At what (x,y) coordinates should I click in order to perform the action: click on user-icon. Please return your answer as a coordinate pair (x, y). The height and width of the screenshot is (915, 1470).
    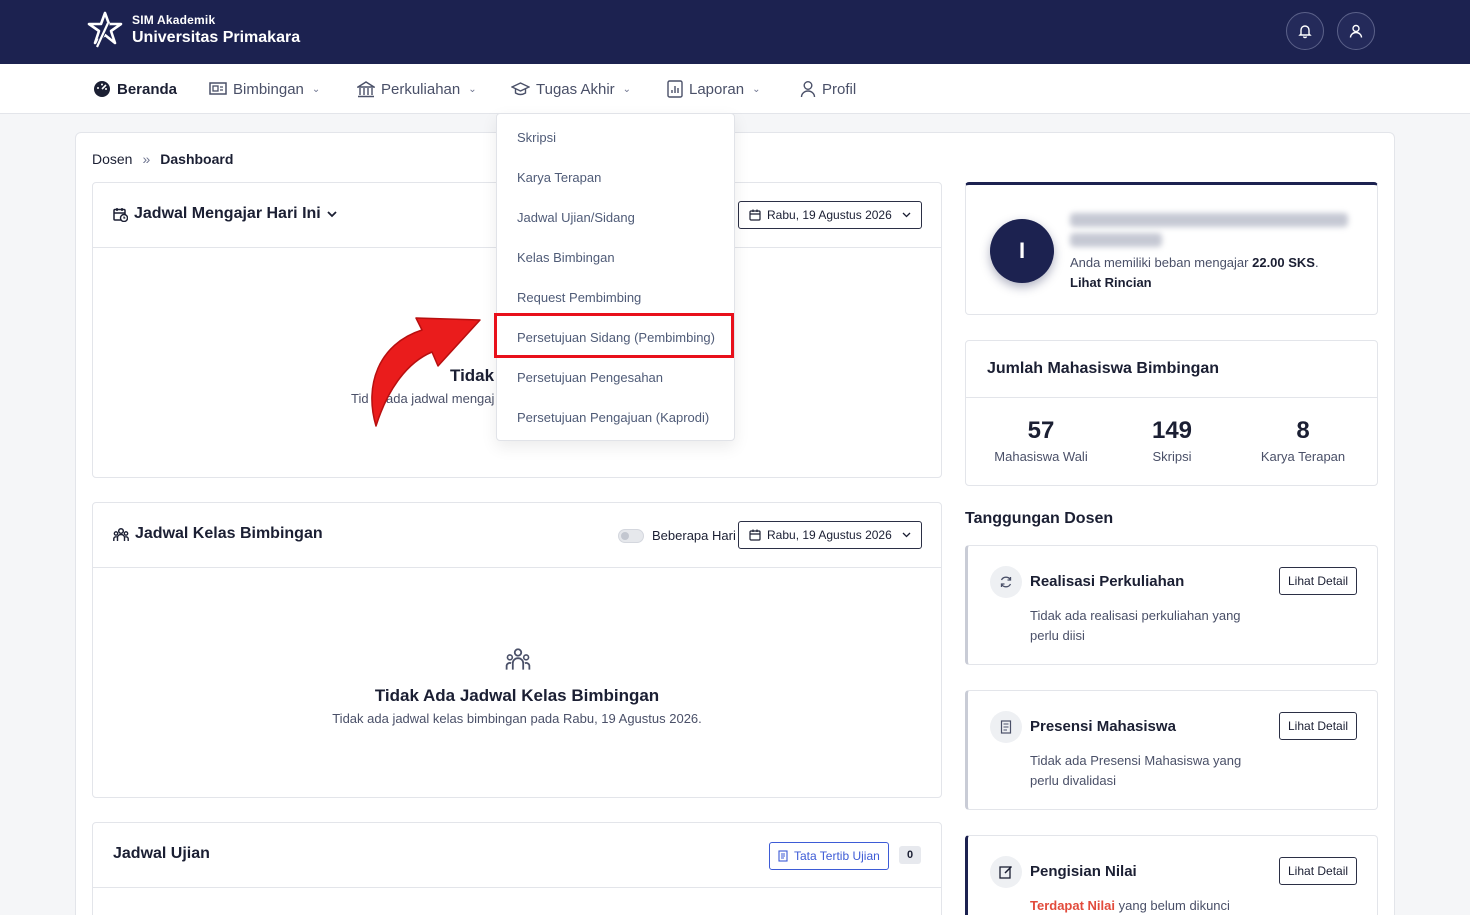
    Looking at the image, I should click on (808, 89).